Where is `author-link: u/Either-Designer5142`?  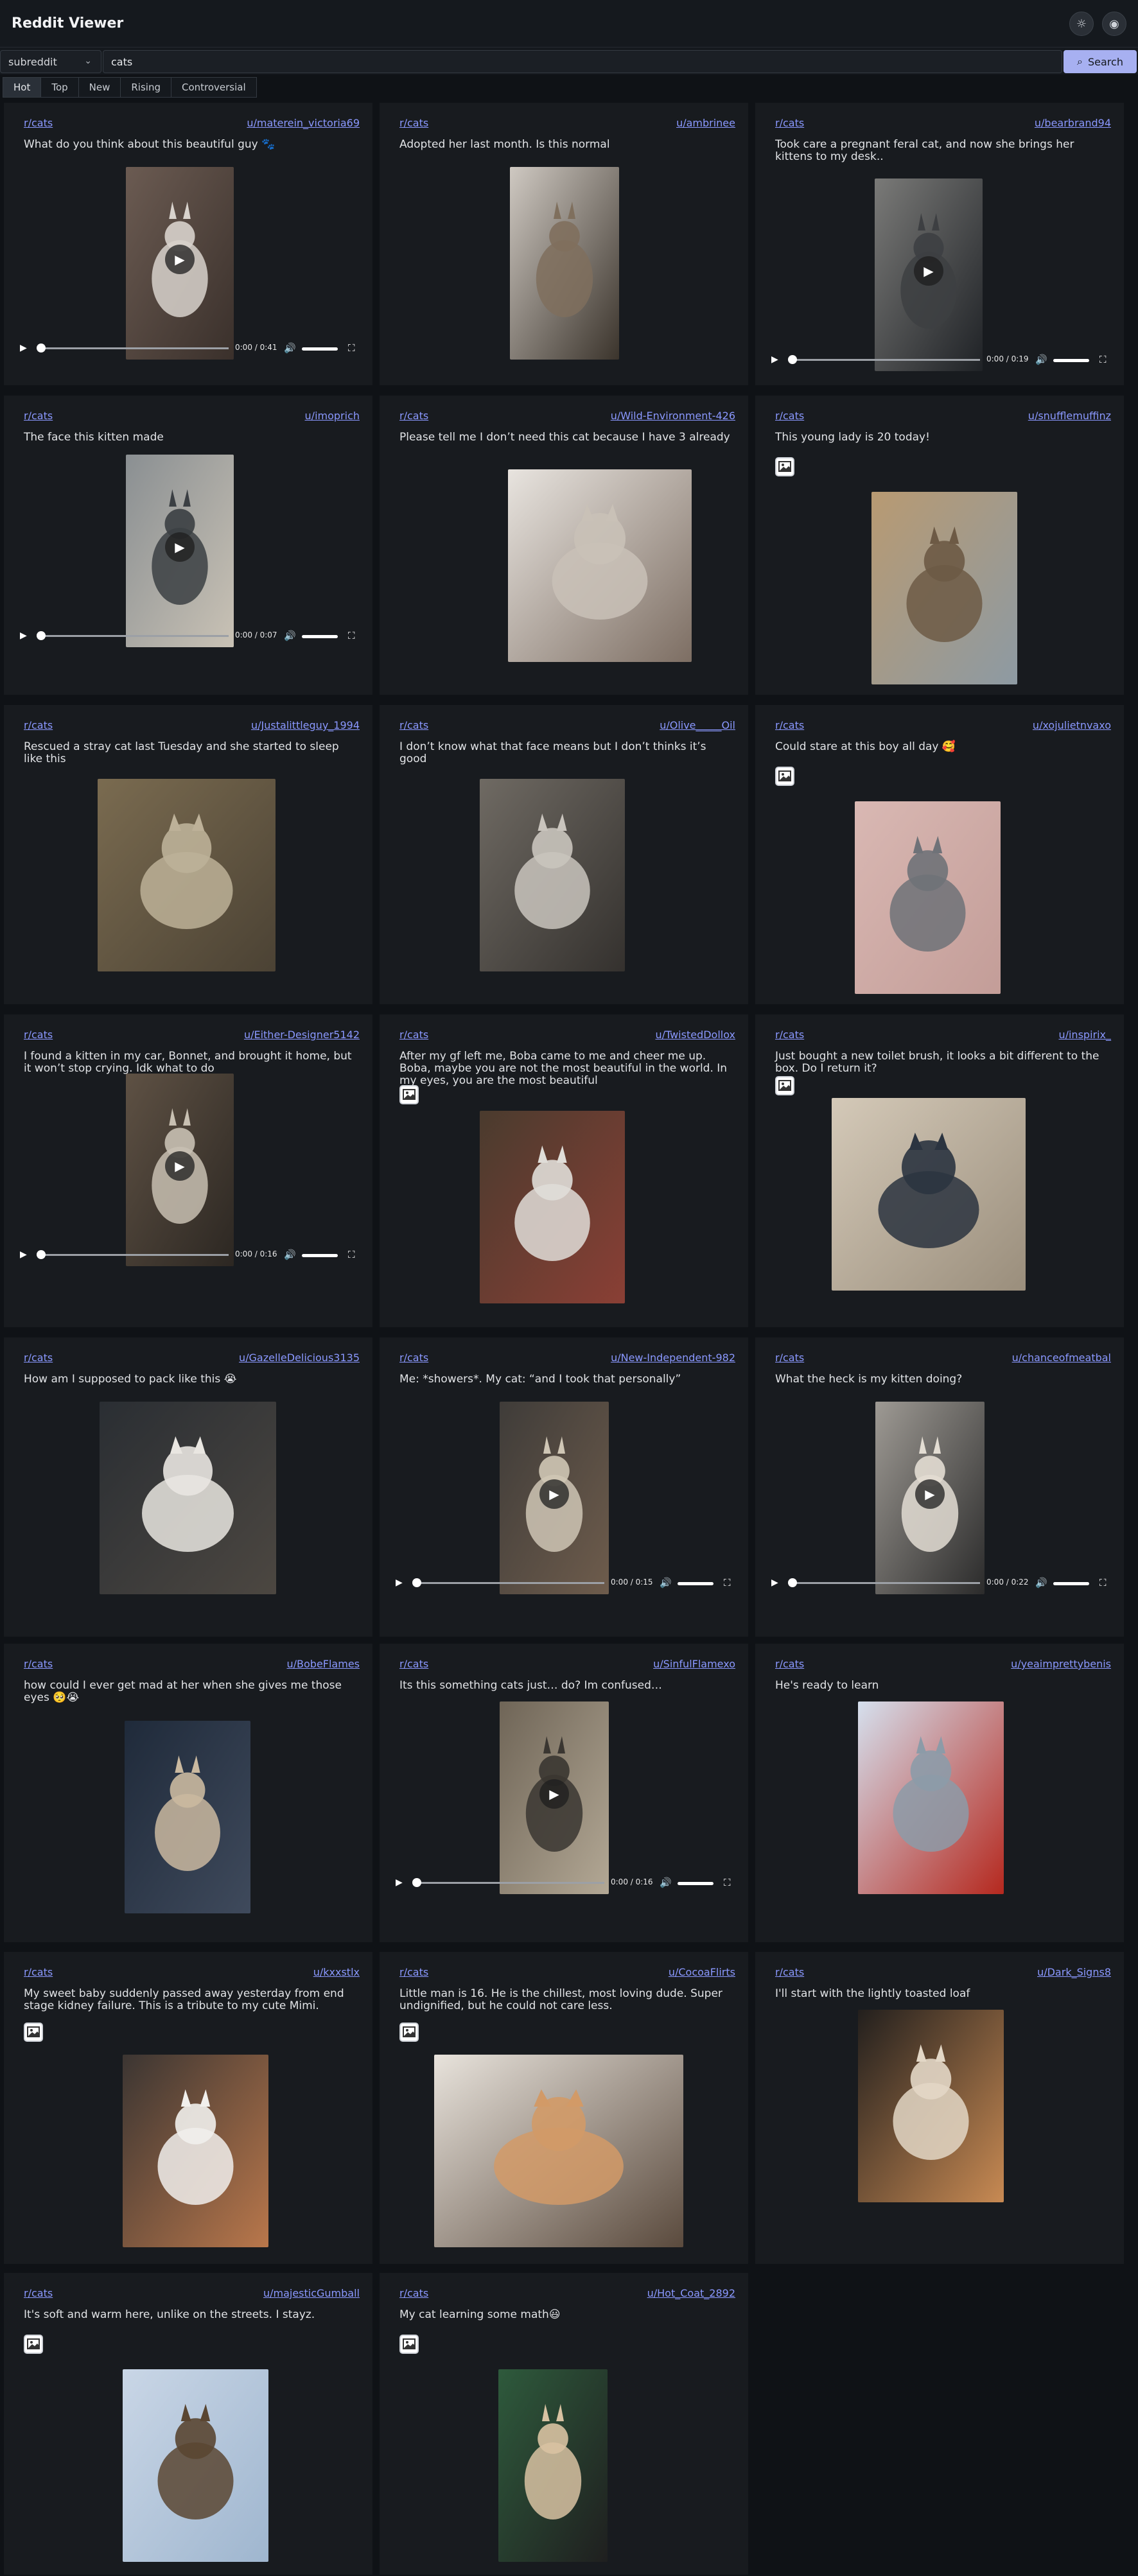
author-link: u/Either-Designer5142 is located at coordinates (302, 1035).